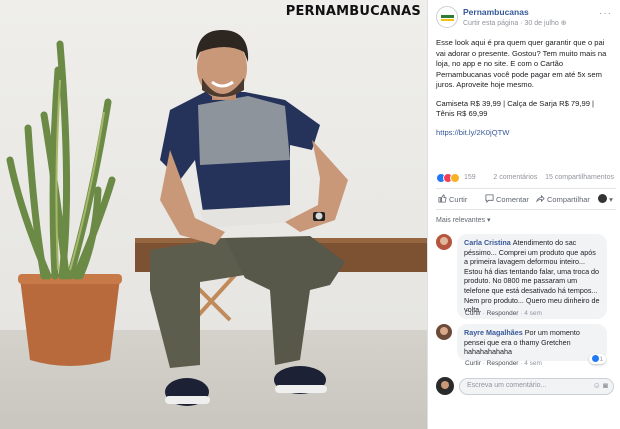 The height and width of the screenshot is (429, 620). Describe the element at coordinates (493, 332) in the screenshot. I see `comment-author: Rayre Magalhães` at that location.